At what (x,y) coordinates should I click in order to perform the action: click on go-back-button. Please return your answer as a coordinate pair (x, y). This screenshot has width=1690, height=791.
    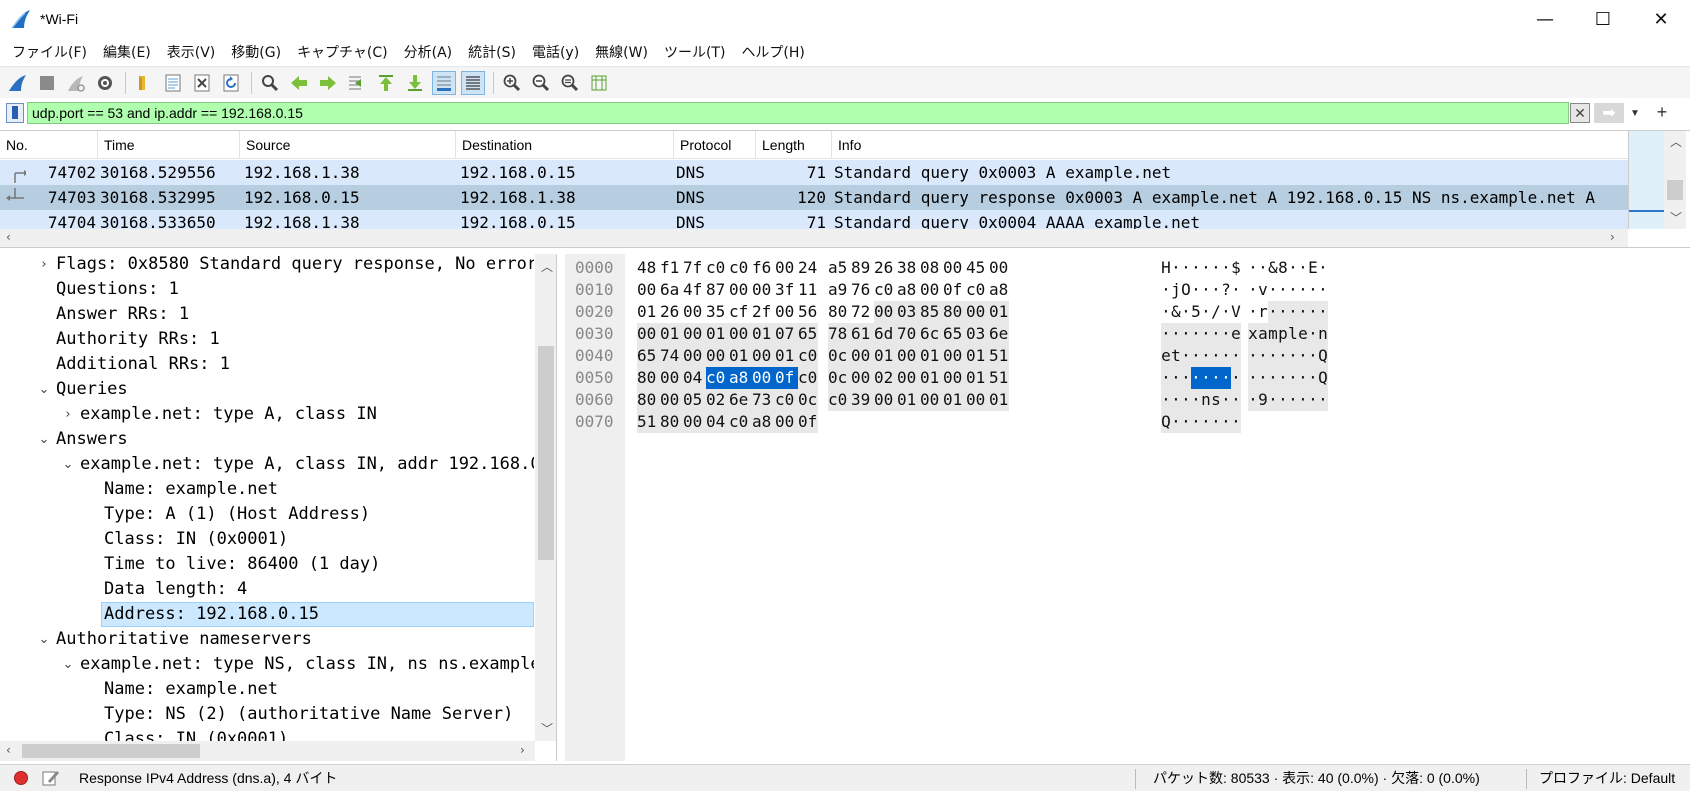
    Looking at the image, I should click on (299, 83).